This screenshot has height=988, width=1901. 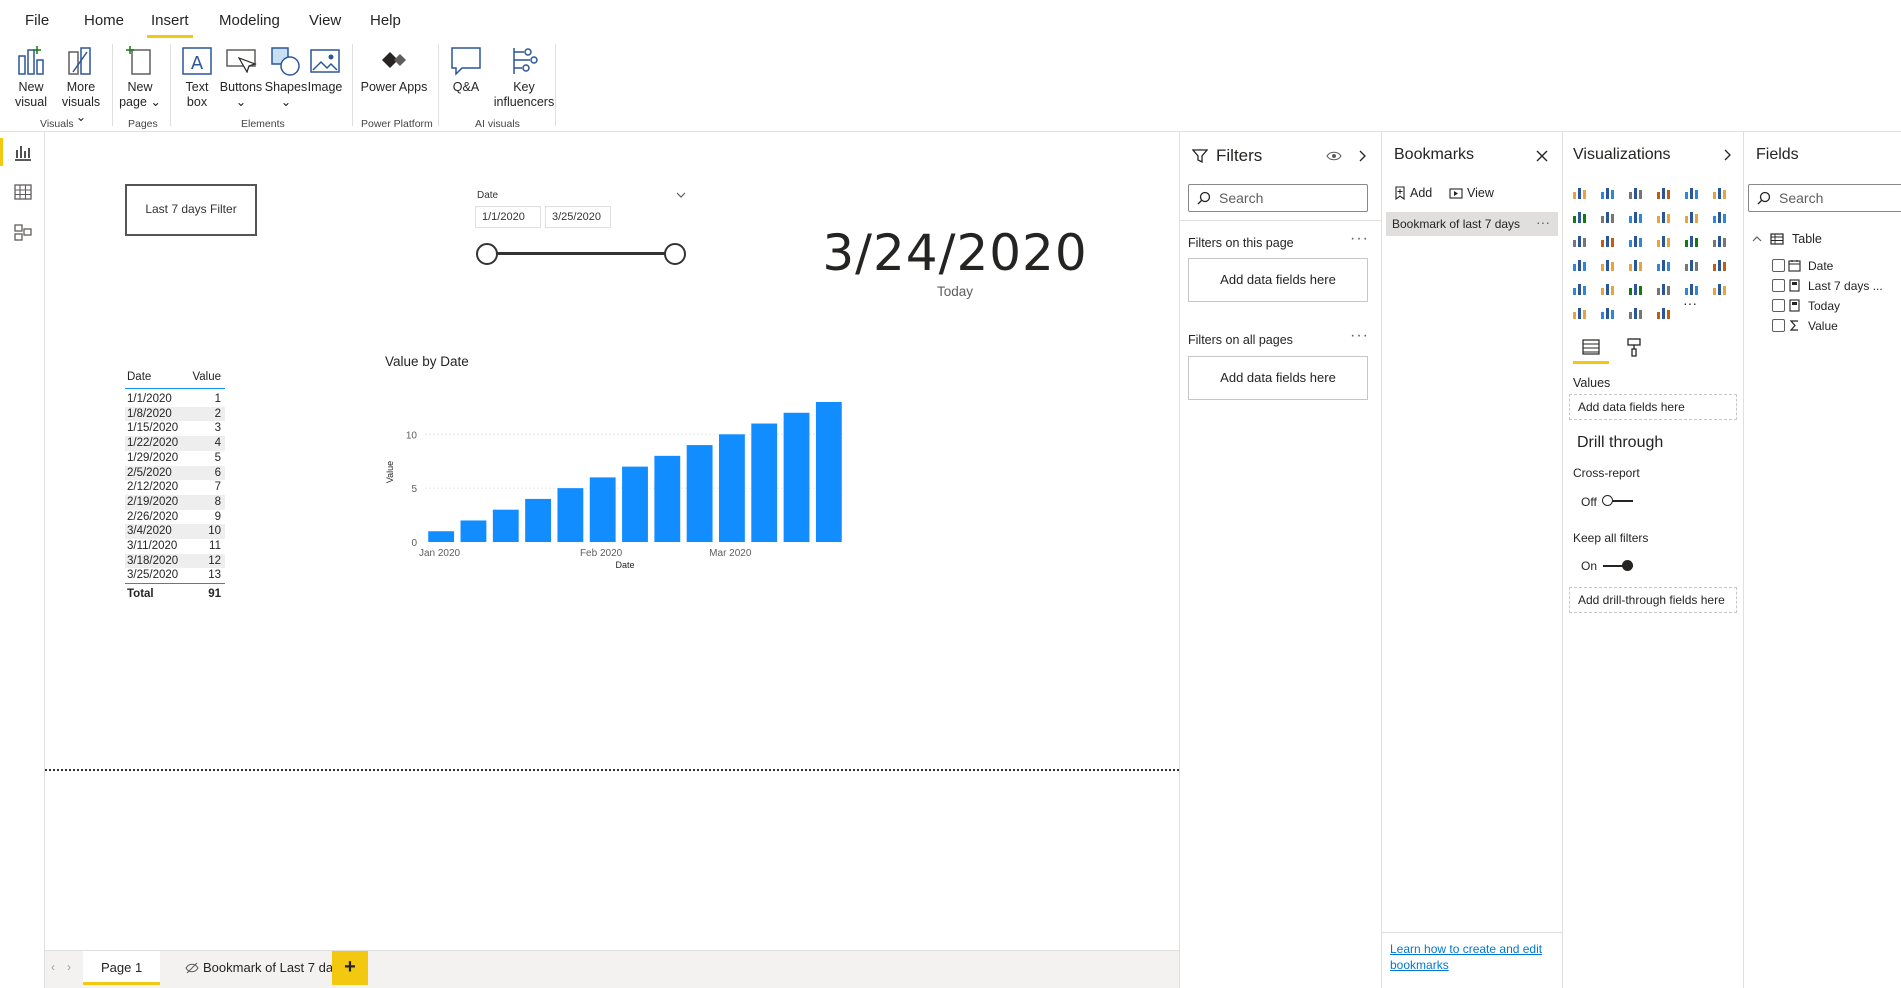 I want to click on page-tab-page-1: Page 1, so click(x=122, y=968).